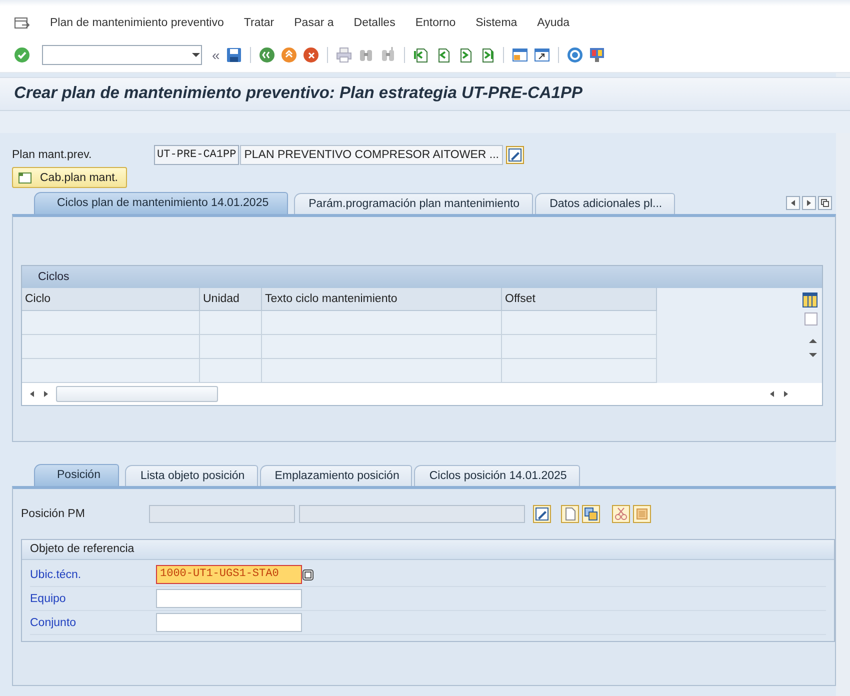 This screenshot has height=696, width=850. Describe the element at coordinates (375, 23) in the screenshot. I see `menu-item: Detalles` at that location.